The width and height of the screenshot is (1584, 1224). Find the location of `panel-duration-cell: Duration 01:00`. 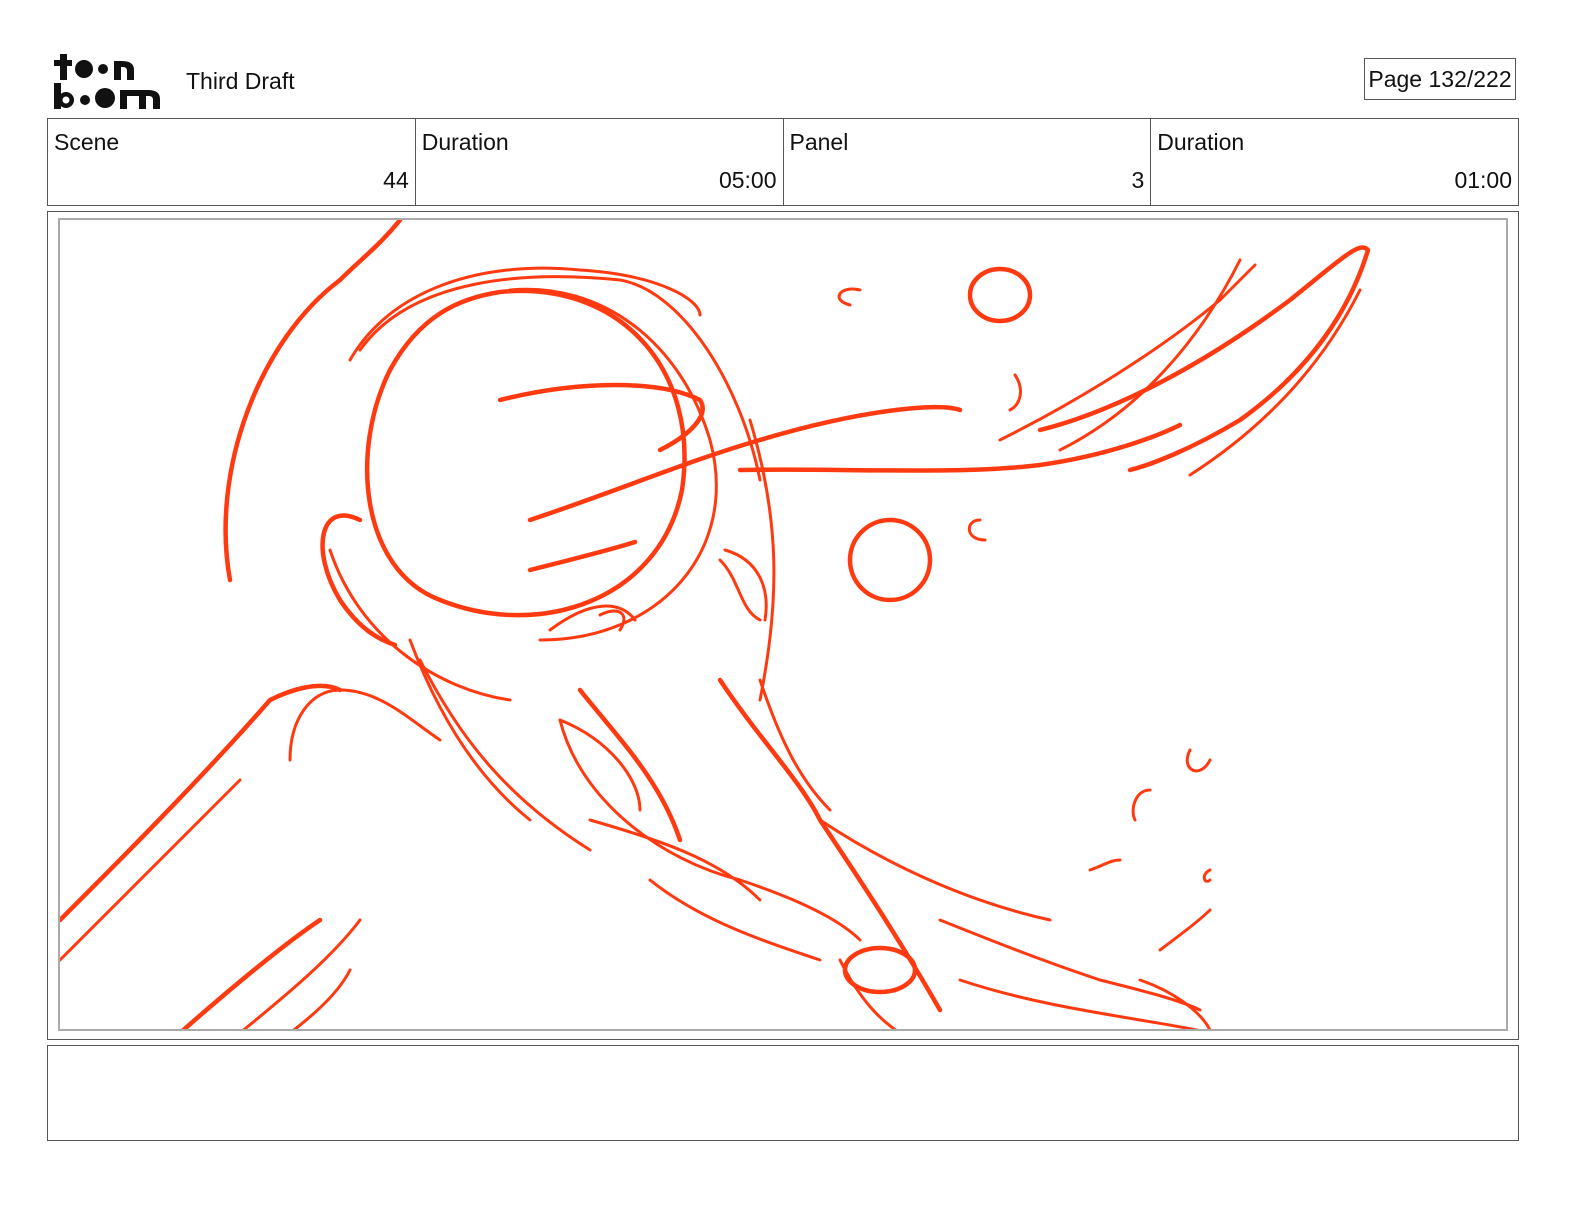

panel-duration-cell: Duration 01:00 is located at coordinates (1334, 162).